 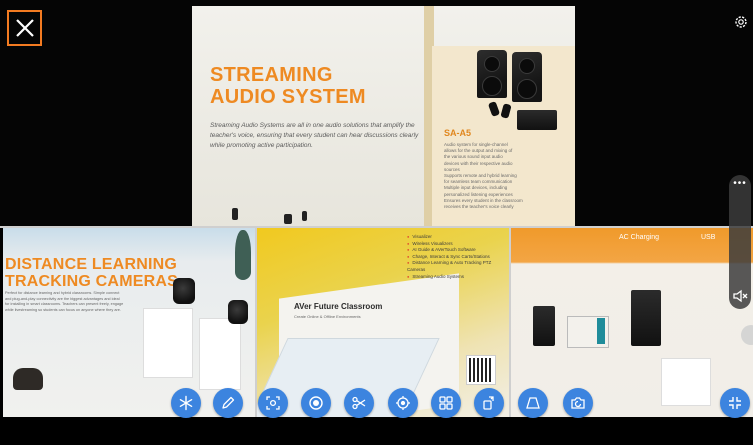 What do you see at coordinates (28, 379) in the screenshot?
I see `crouching-person` at bounding box center [28, 379].